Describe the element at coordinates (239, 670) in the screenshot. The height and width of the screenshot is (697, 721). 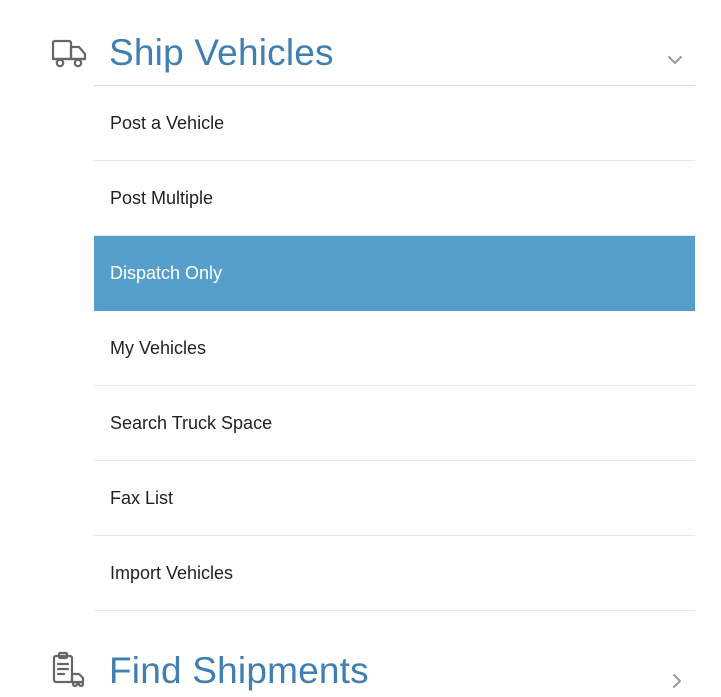
I see `section-title-find-shipments: Find Shipments` at that location.